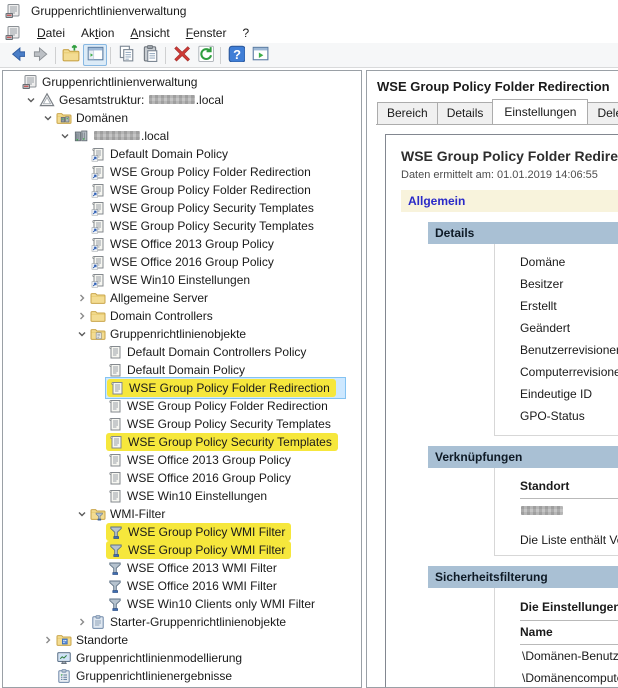  I want to click on tree-item: Gruppenrichtlinienverwaltung, so click(182, 82).